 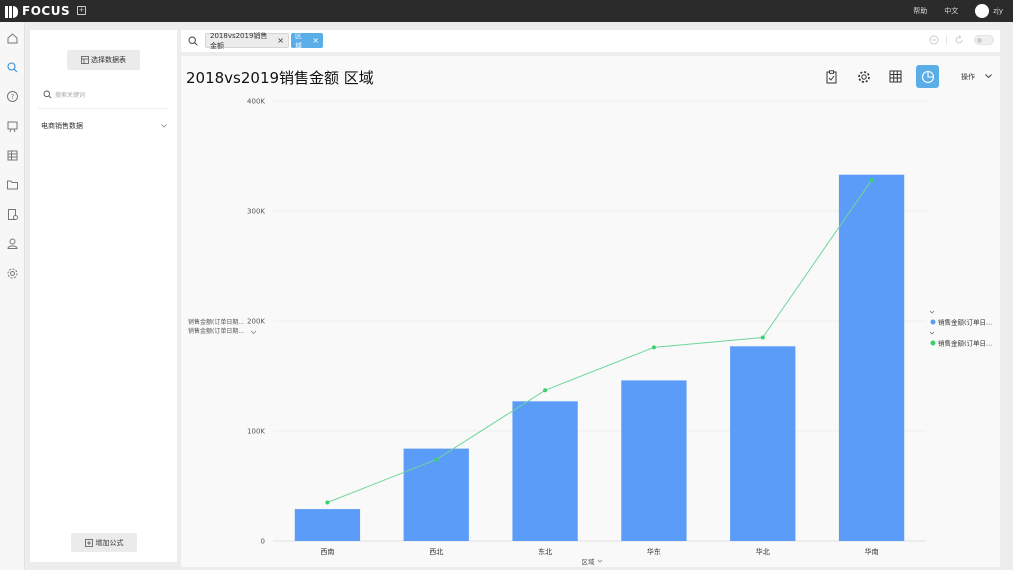 I want to click on operations-label: 操作, so click(x=968, y=76).